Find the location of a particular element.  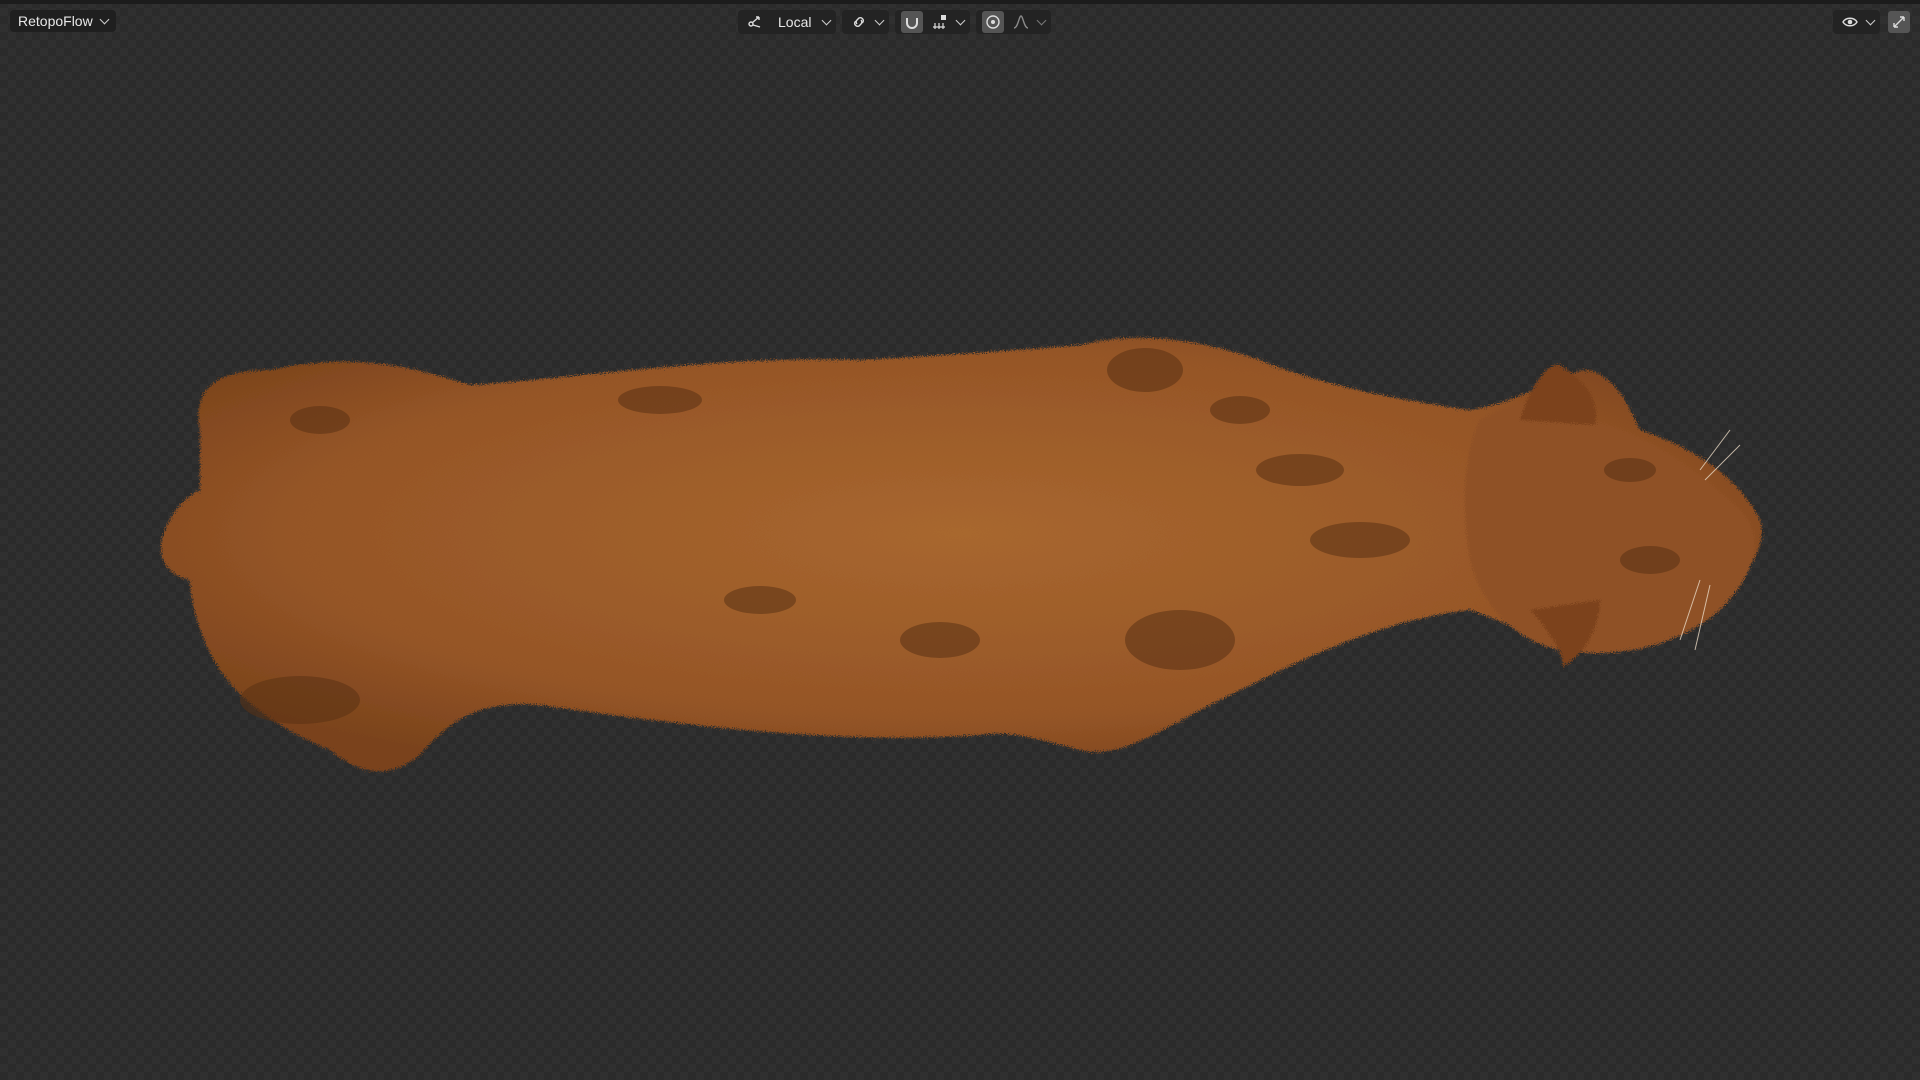

link-dropdown is located at coordinates (866, 22).